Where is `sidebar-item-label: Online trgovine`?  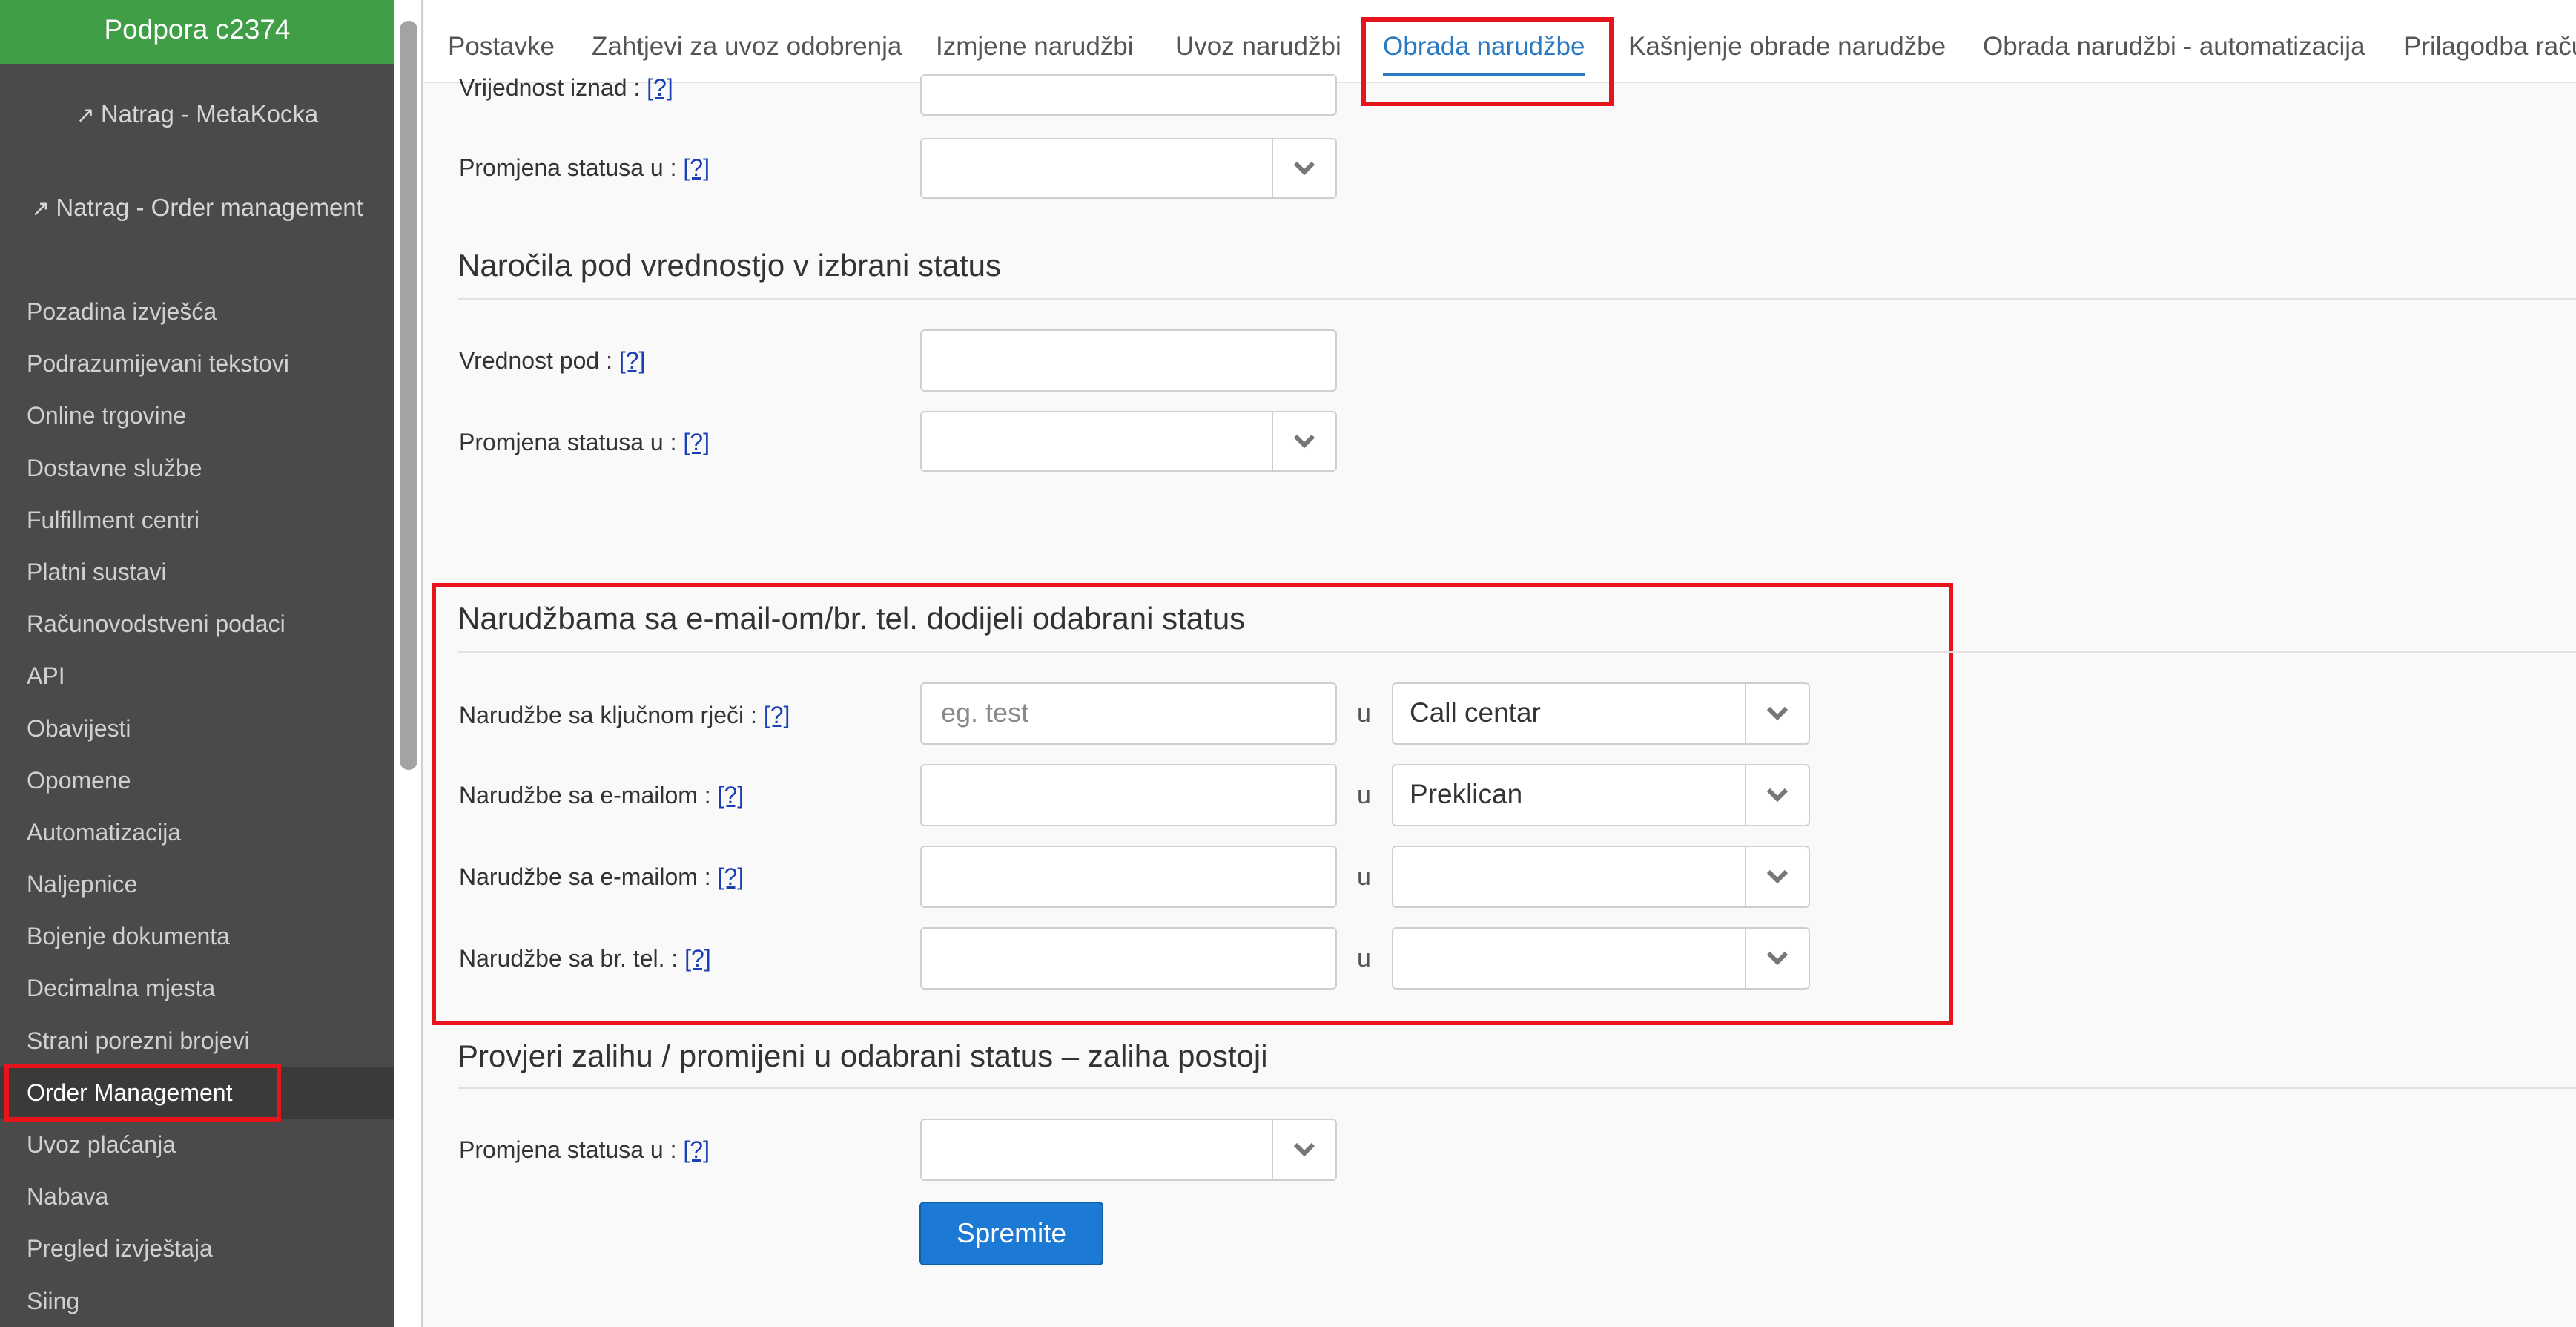
sidebar-item-label: Online trgovine is located at coordinates (107, 416).